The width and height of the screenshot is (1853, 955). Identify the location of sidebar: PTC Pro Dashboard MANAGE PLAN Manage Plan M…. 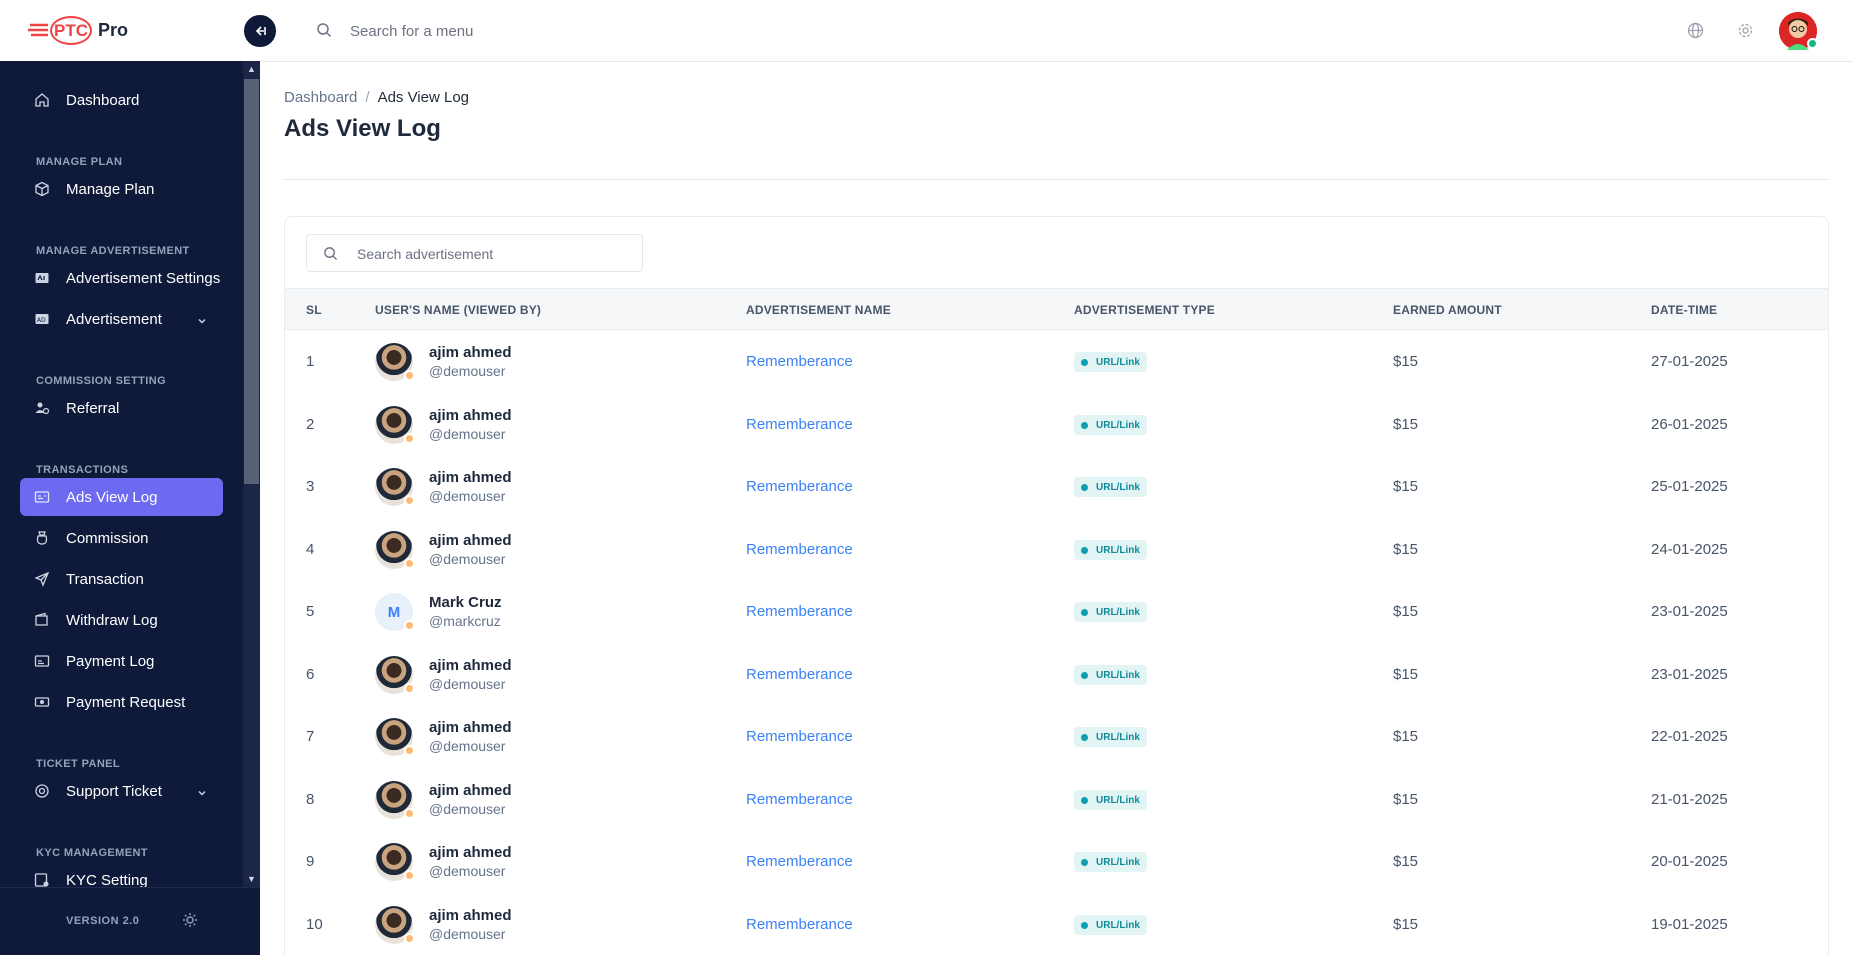
(130, 477).